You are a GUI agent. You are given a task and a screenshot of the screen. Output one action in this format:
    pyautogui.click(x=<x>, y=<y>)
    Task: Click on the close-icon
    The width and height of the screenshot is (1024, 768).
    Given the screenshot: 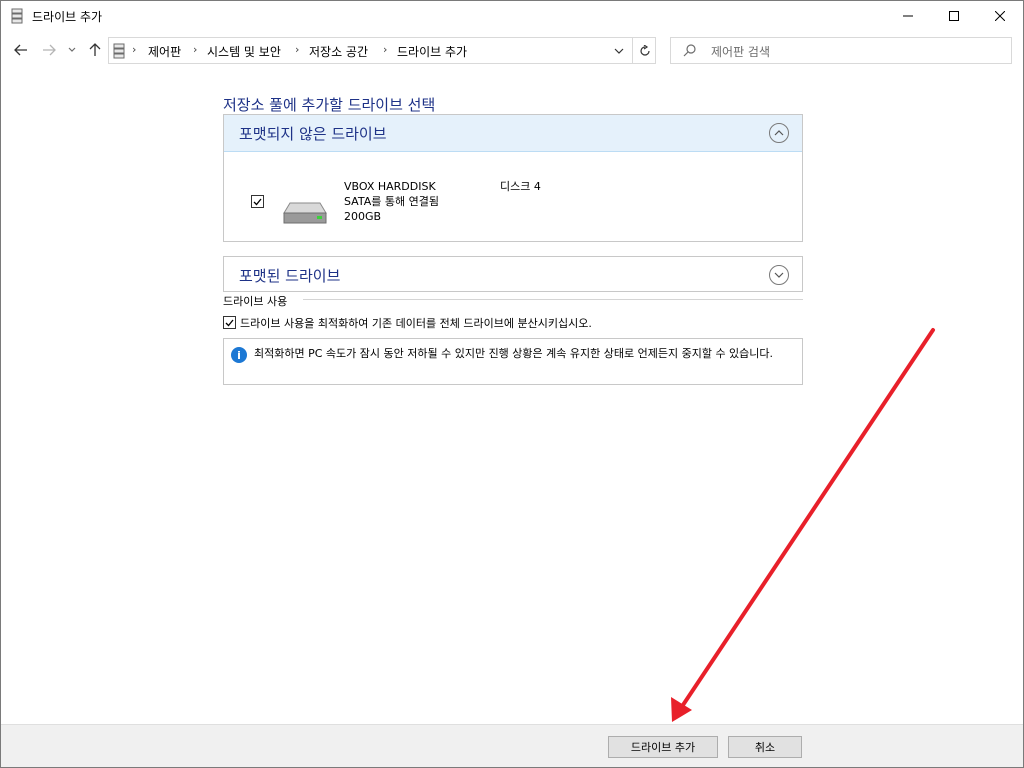 What is the action you would take?
    pyautogui.click(x=1000, y=16)
    